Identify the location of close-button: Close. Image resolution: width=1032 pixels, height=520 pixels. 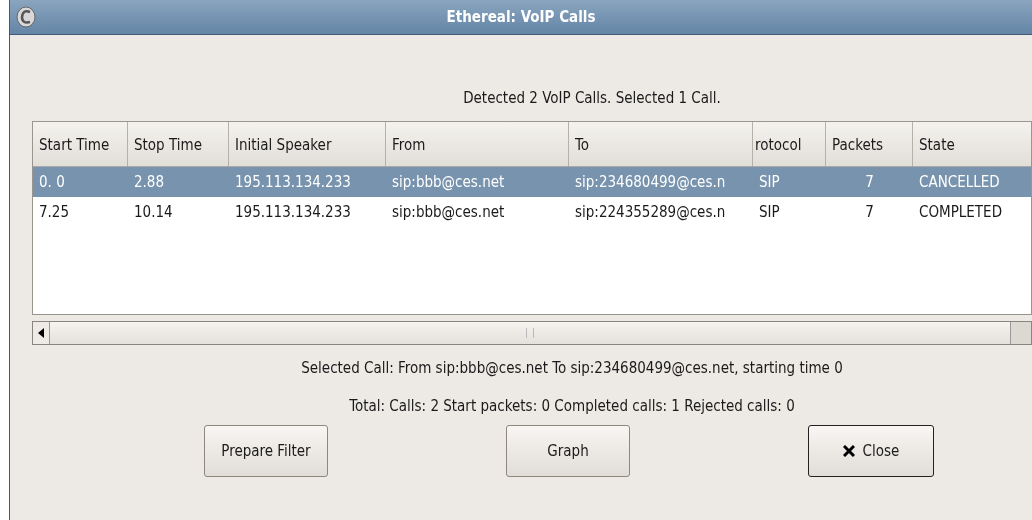
(871, 451).